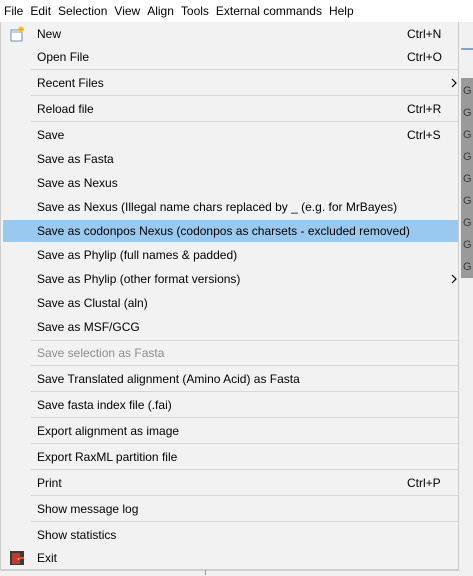 This screenshot has height=576, width=473. I want to click on menu-help: Help, so click(342, 11).